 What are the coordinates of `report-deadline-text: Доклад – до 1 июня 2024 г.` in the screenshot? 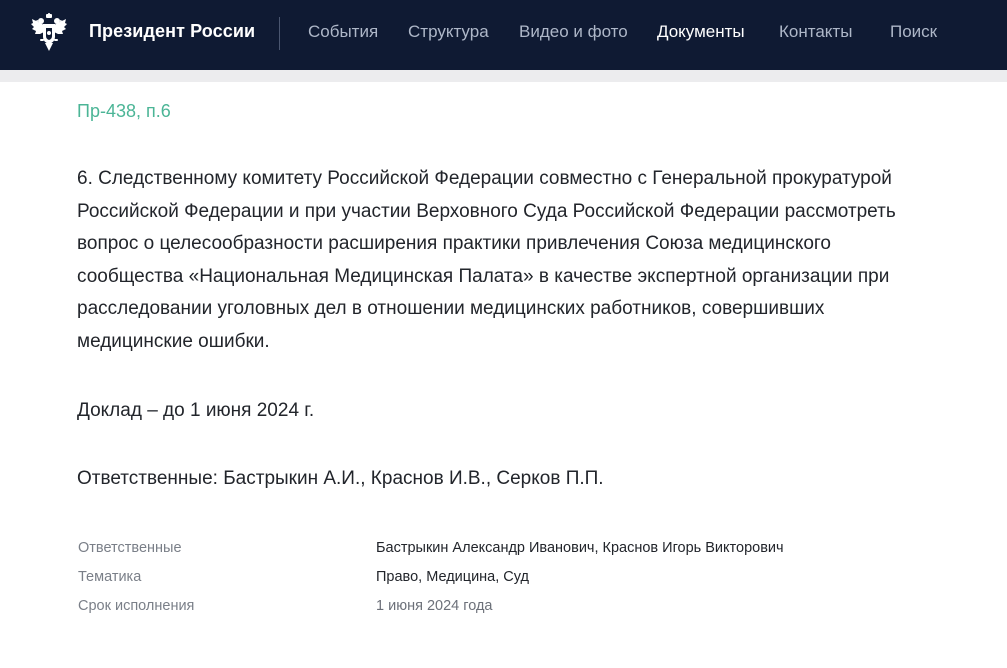 It's located at (196, 410).